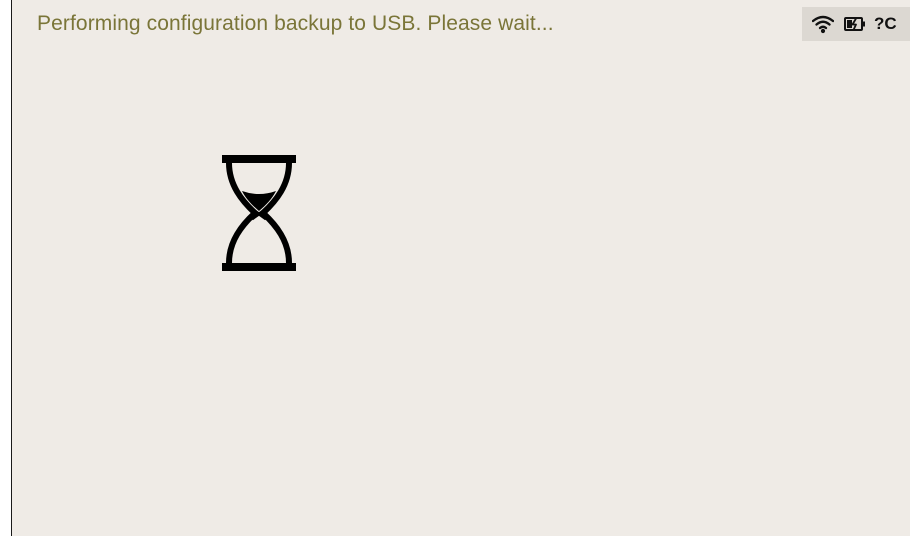 The image size is (910, 536). I want to click on battery-charging-icon, so click(855, 24).